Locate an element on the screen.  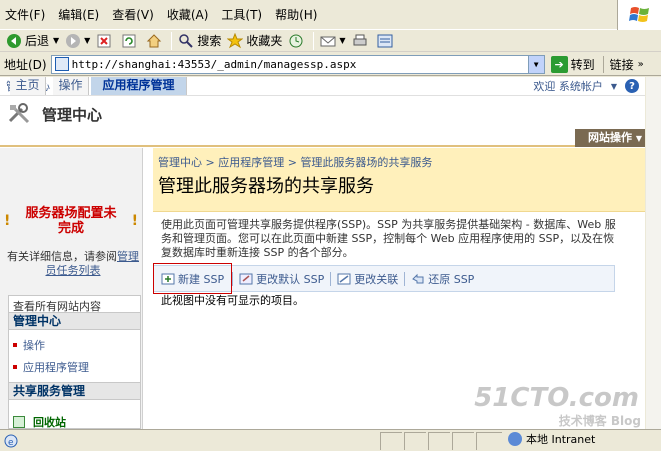
site-actions-label: 网站操作 is located at coordinates (610, 137).